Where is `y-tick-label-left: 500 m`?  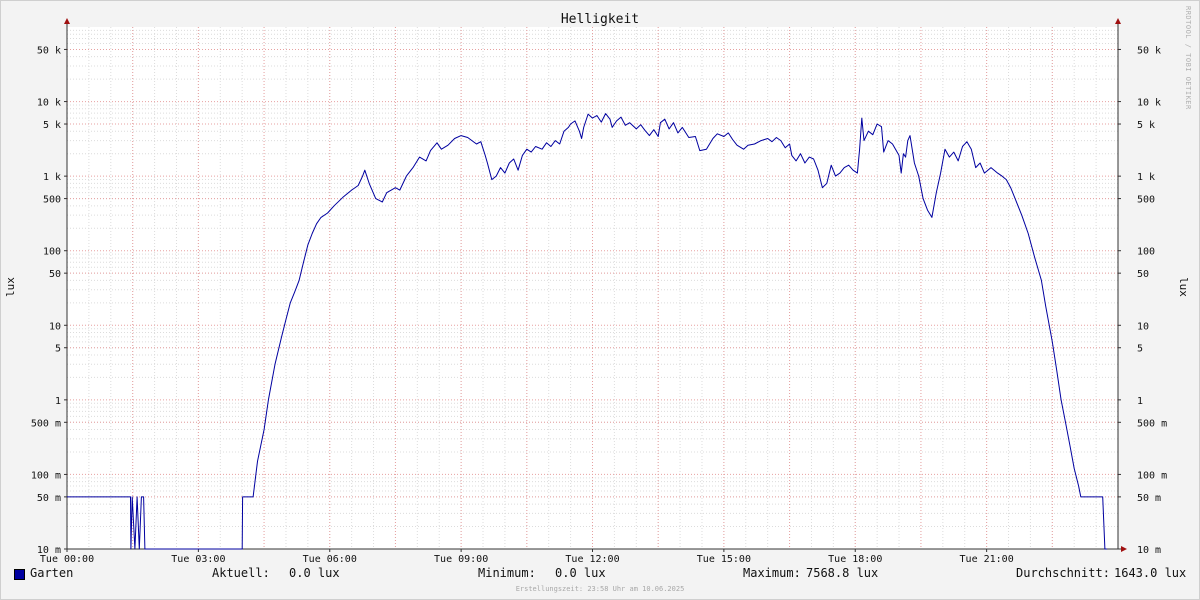
y-tick-label-left: 500 m is located at coordinates (46, 423).